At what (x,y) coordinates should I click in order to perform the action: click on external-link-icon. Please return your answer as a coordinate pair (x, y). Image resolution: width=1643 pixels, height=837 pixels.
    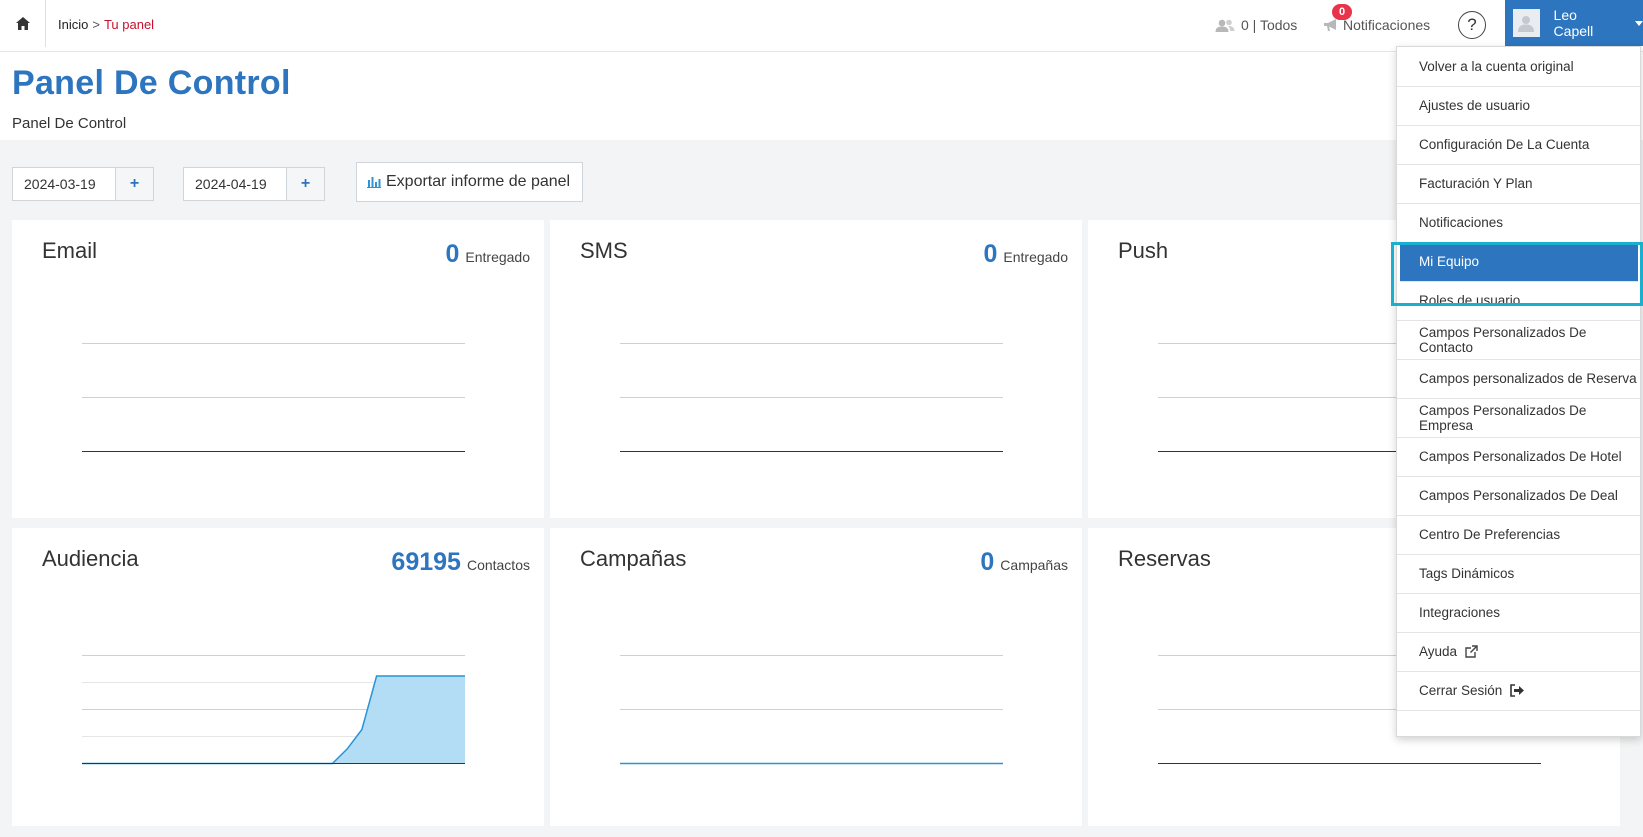
    Looking at the image, I should click on (1471, 651).